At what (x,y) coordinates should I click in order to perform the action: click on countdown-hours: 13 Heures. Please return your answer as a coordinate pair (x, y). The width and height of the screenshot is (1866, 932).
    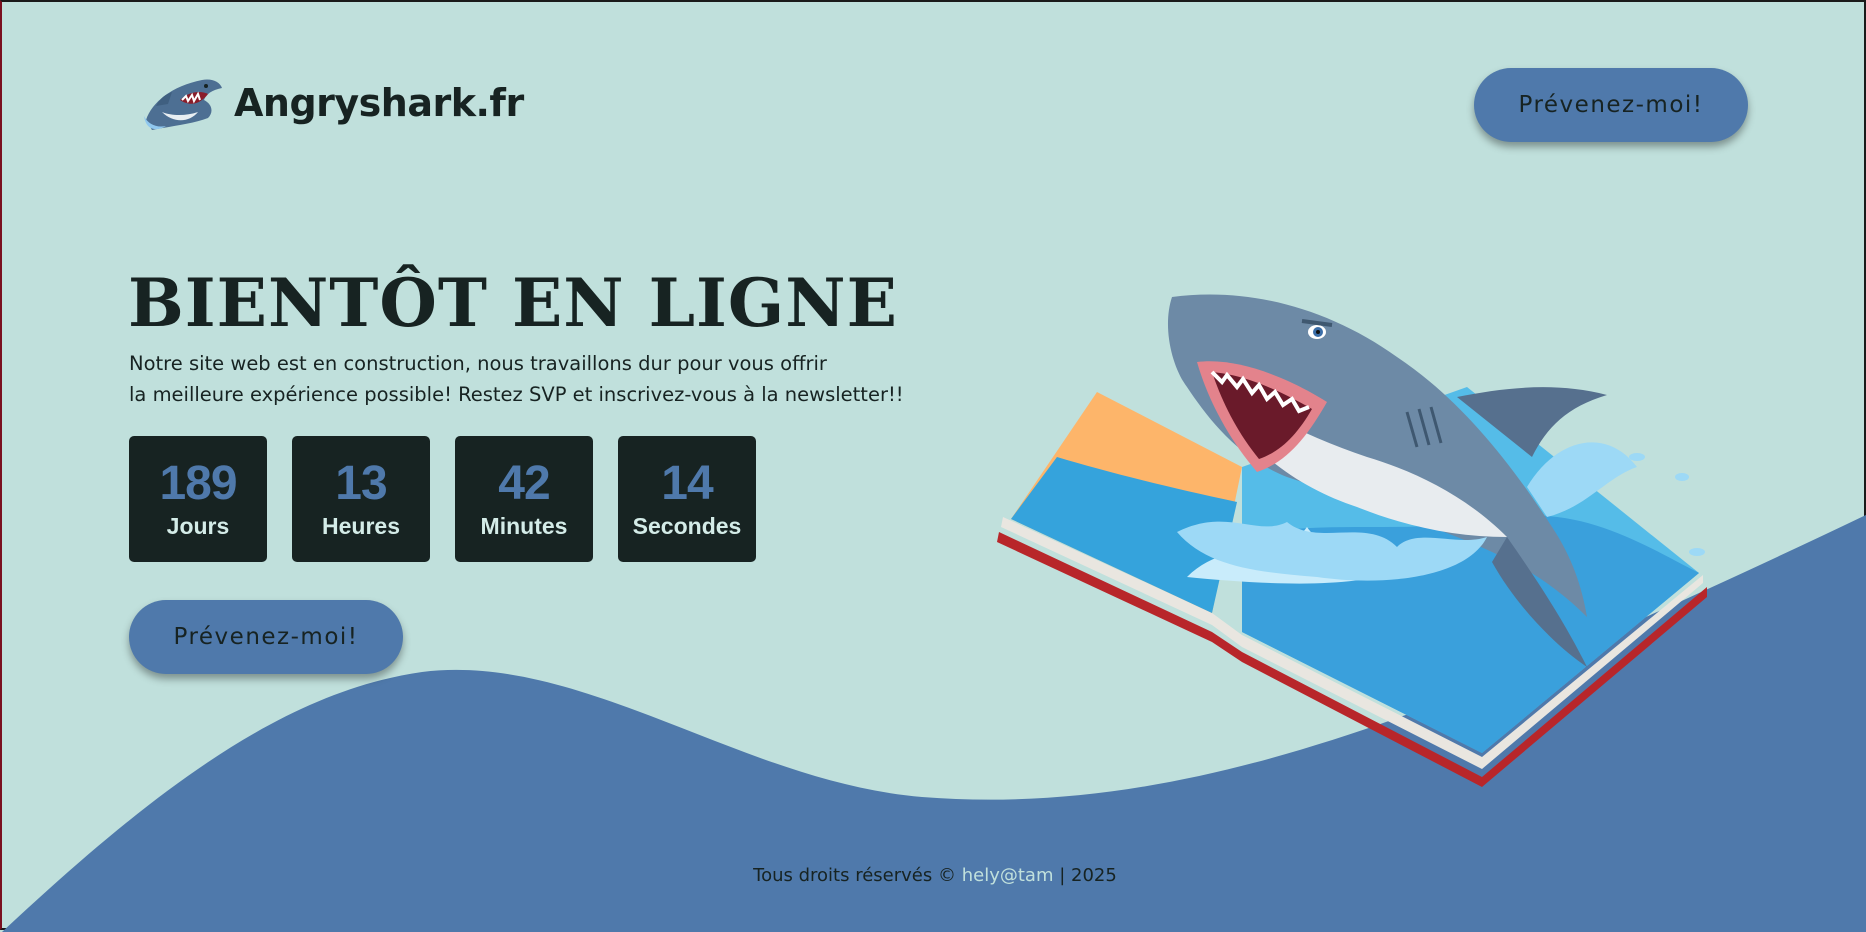
    Looking at the image, I should click on (361, 499).